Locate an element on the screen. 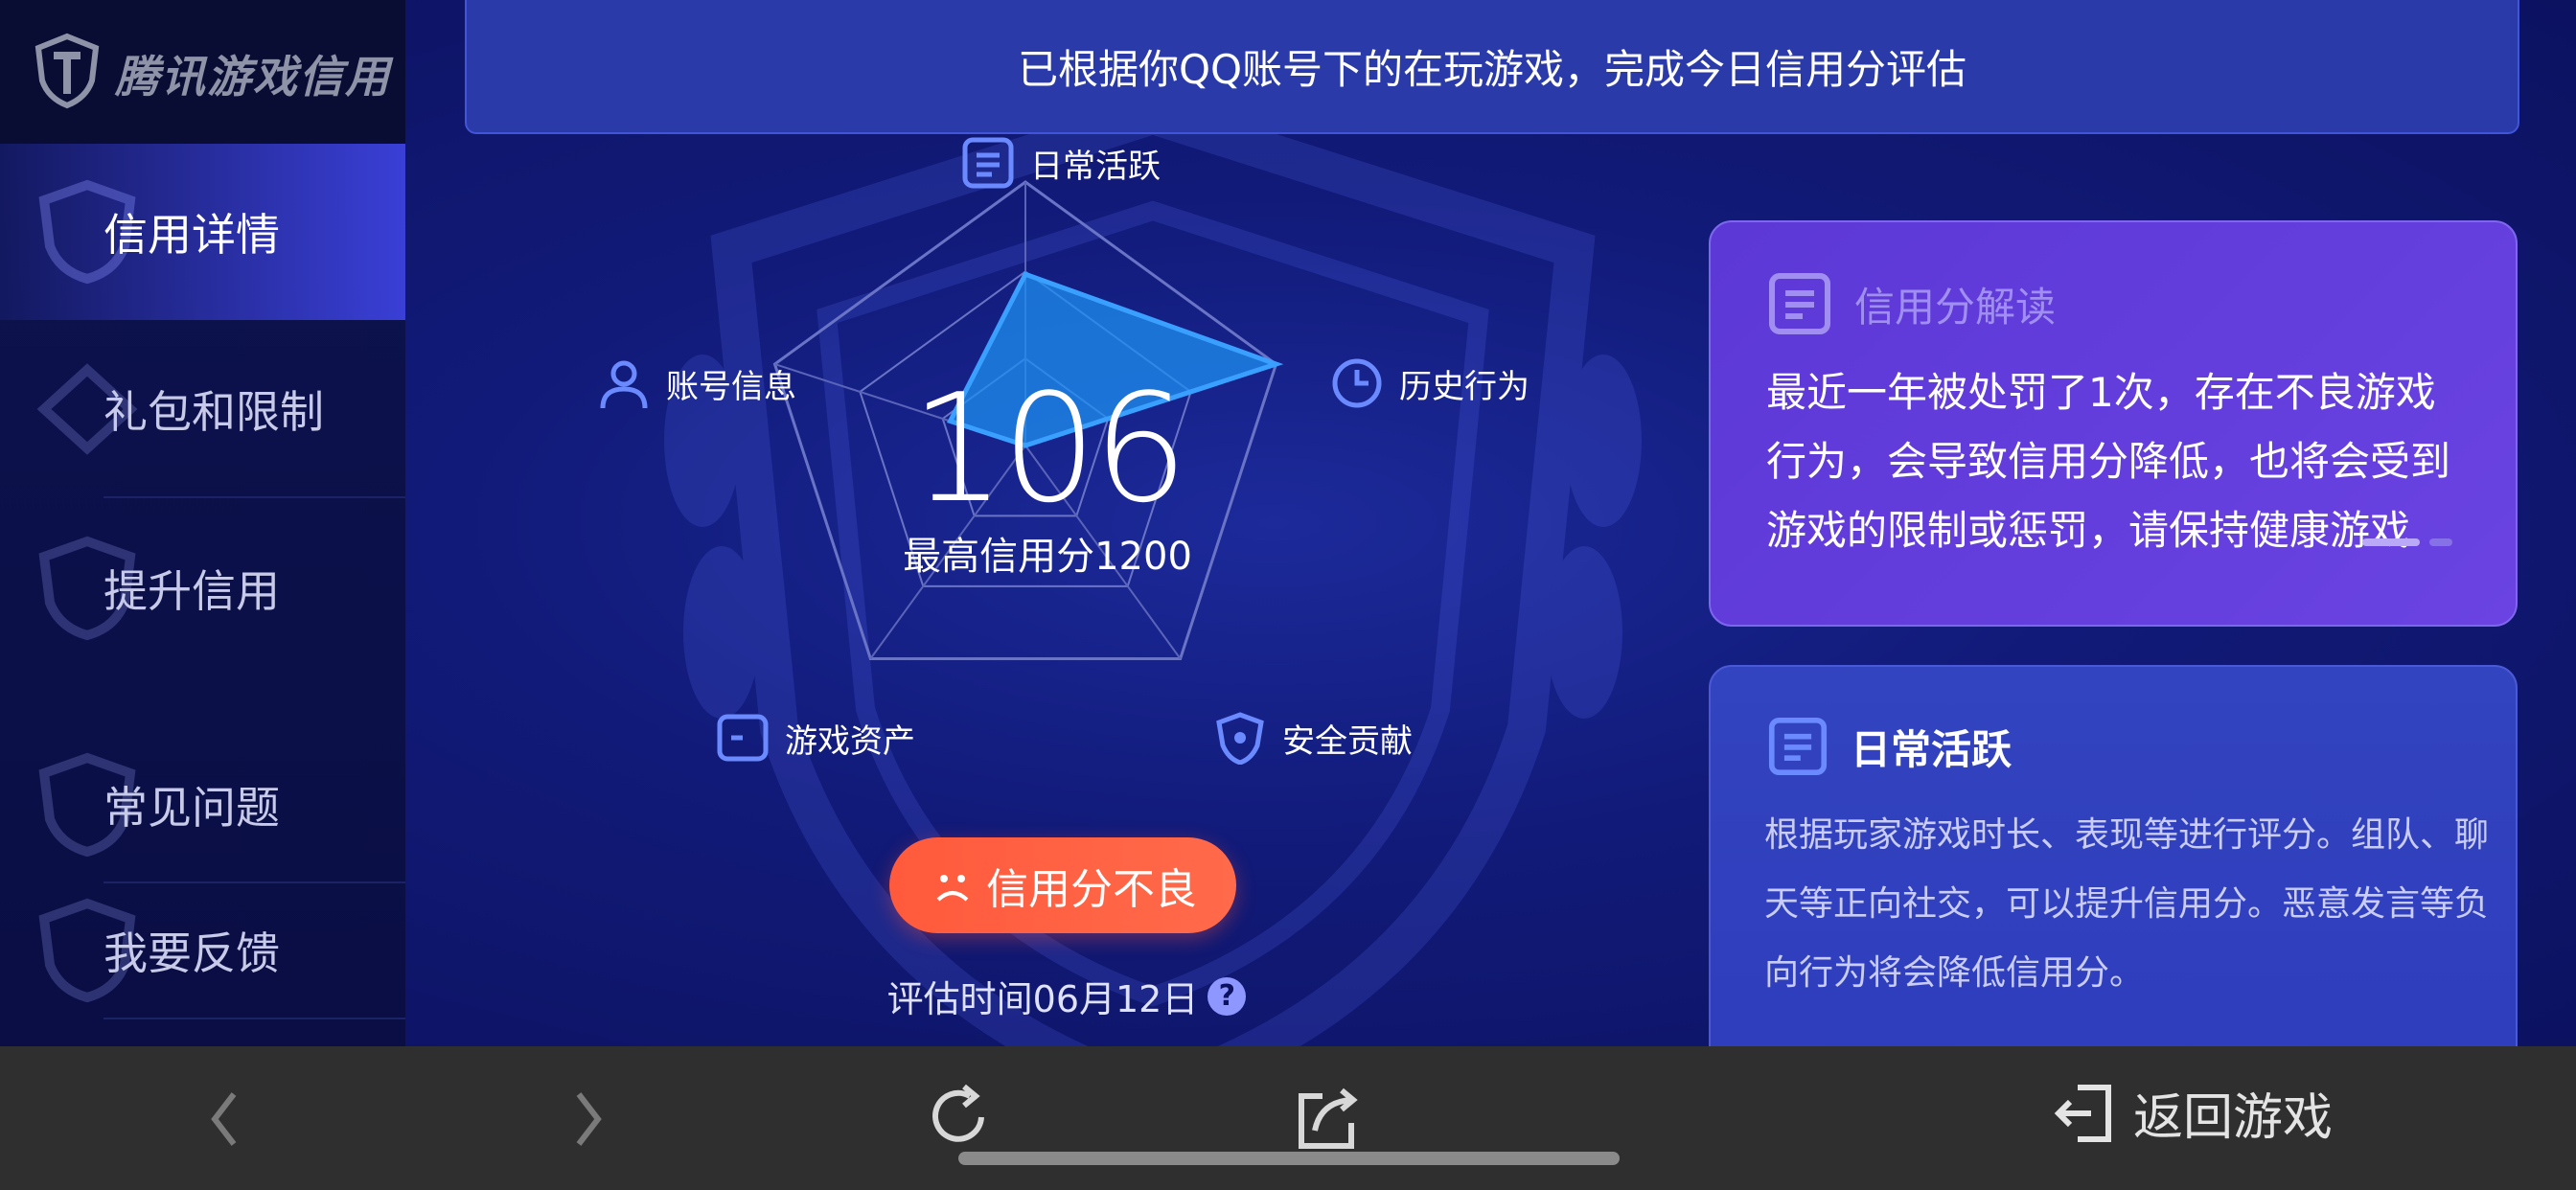 This screenshot has height=1190, width=2576. sidebar-item-gifts-and-limits: 礼包和限制 is located at coordinates (202, 409).